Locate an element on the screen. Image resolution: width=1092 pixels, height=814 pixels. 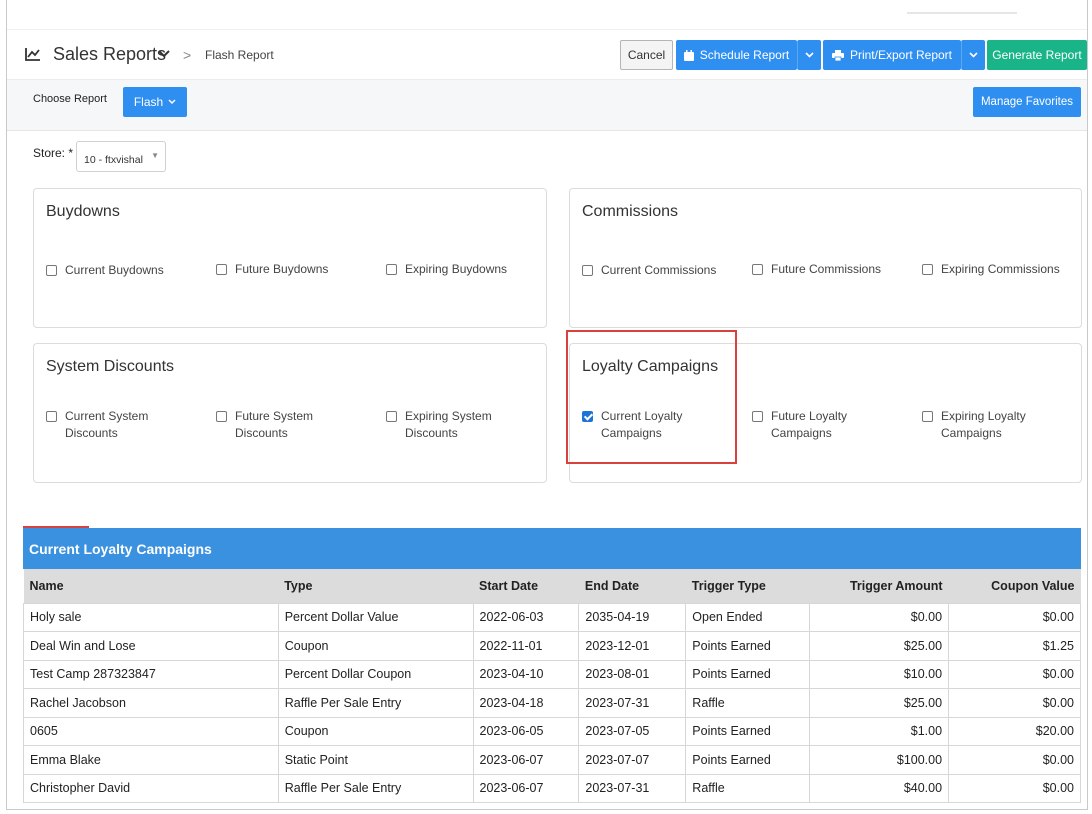
expiring-commissions-checkbox: Expiring Commissions is located at coordinates (991, 269).